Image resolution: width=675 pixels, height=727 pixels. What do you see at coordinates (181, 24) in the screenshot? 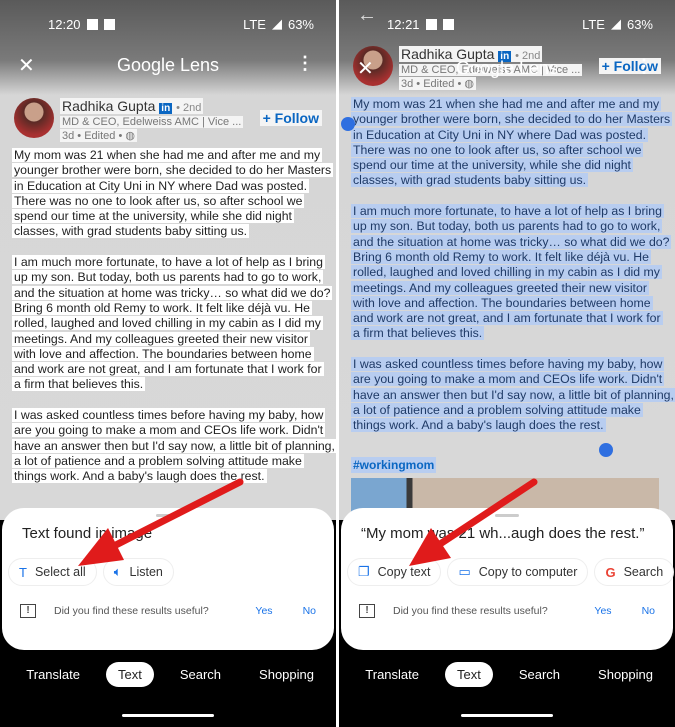
I see `status-bar: 12:20 LTE ◢ 63%` at bounding box center [181, 24].